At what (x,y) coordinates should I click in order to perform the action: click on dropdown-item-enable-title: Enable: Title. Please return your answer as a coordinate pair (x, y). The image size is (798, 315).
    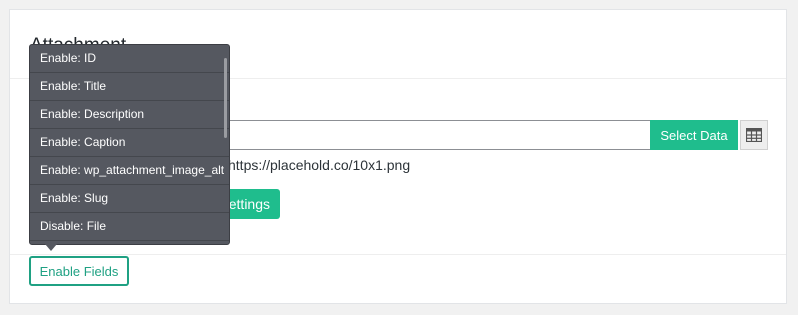
    Looking at the image, I should click on (129, 87).